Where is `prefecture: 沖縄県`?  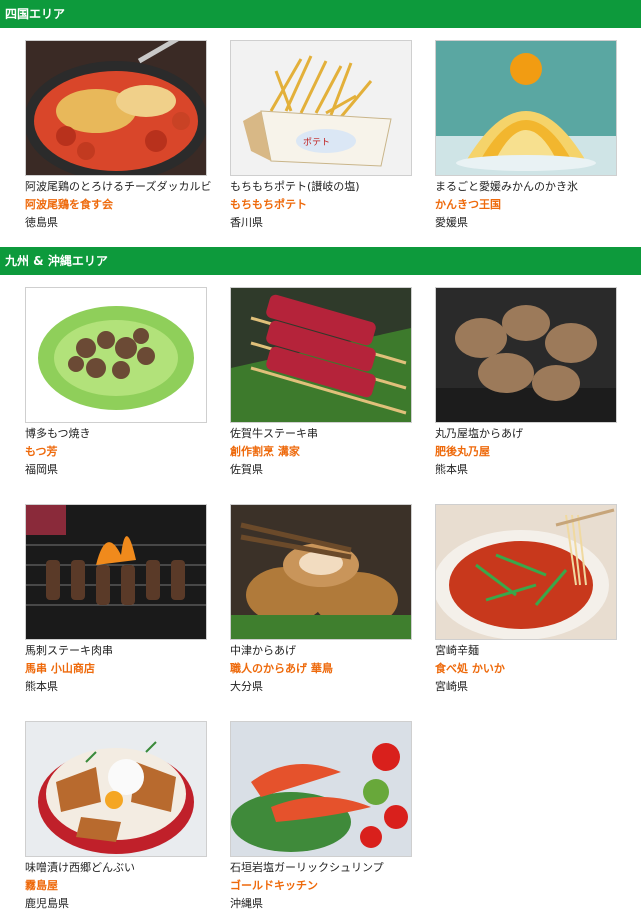
prefecture: 沖縄県 is located at coordinates (246, 903).